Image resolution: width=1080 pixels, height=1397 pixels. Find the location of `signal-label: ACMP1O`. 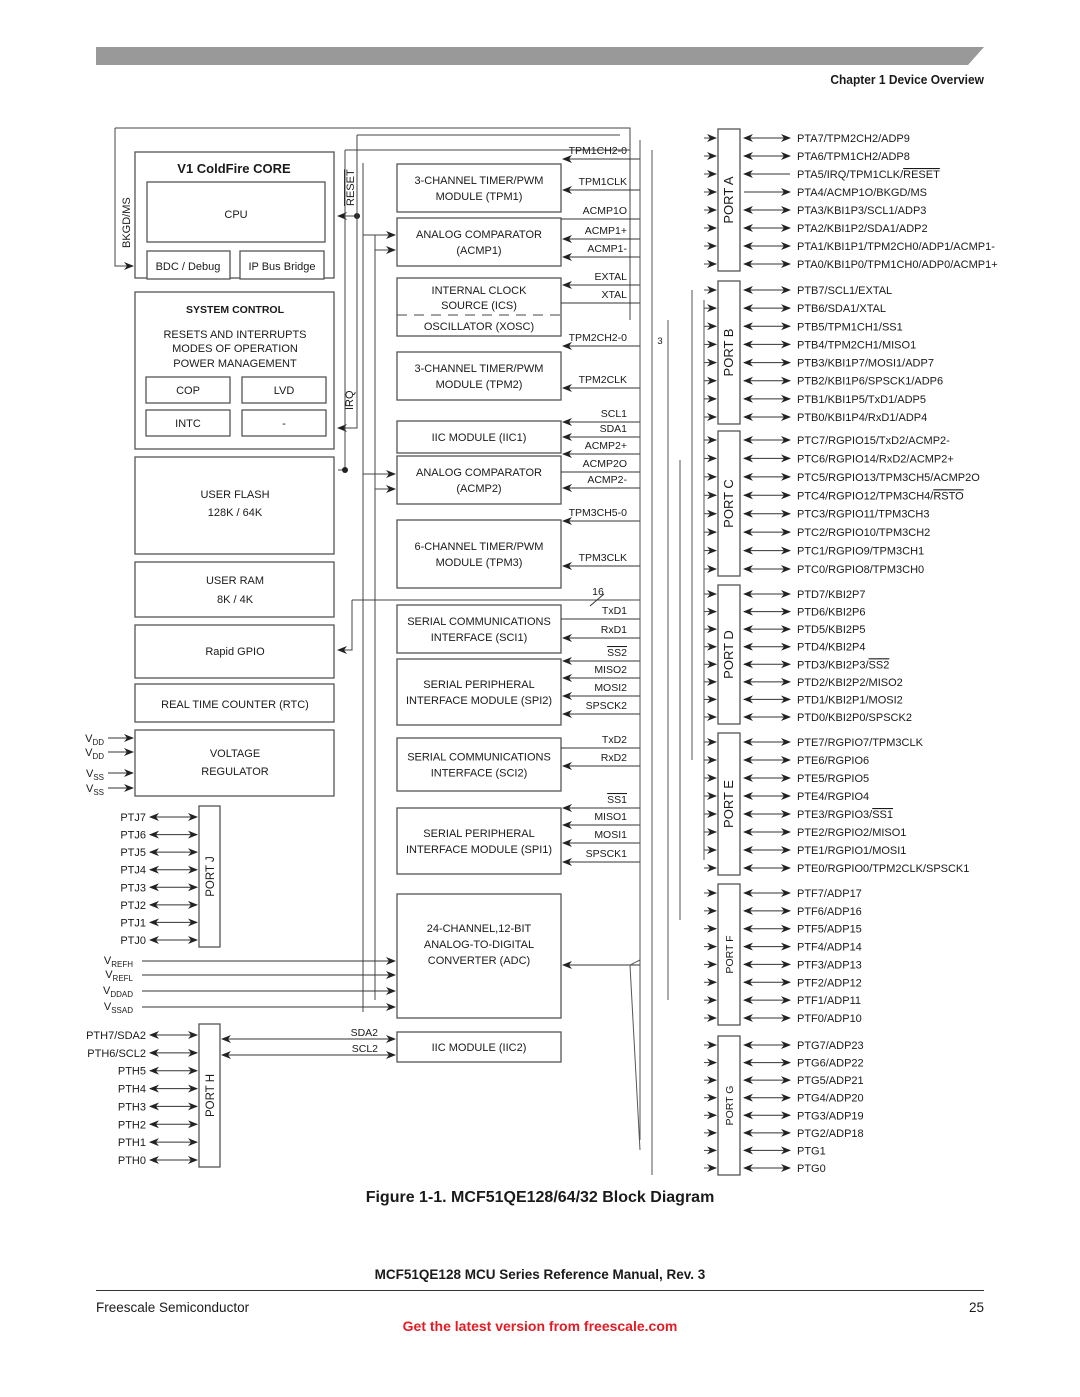

signal-label: ACMP1O is located at coordinates (605, 211).